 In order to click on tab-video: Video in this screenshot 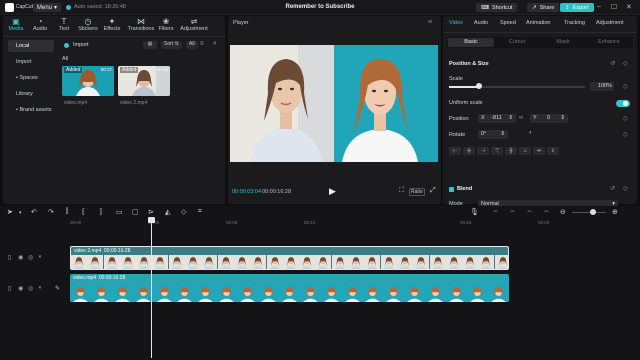, I will do `click(456, 23)`.